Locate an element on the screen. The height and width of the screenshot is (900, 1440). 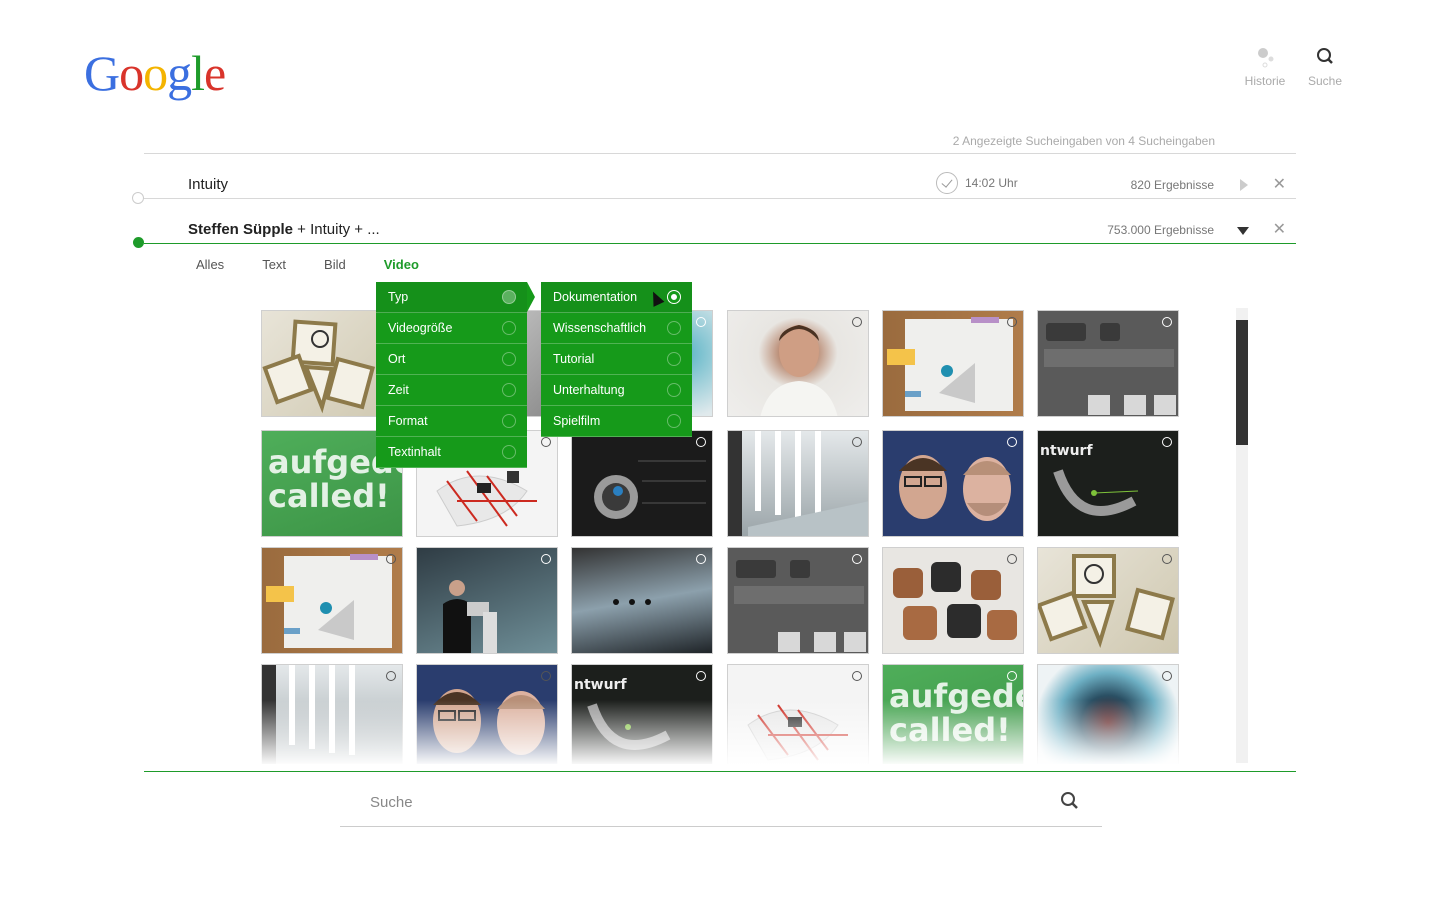
play-icon is located at coordinates (1244, 185).